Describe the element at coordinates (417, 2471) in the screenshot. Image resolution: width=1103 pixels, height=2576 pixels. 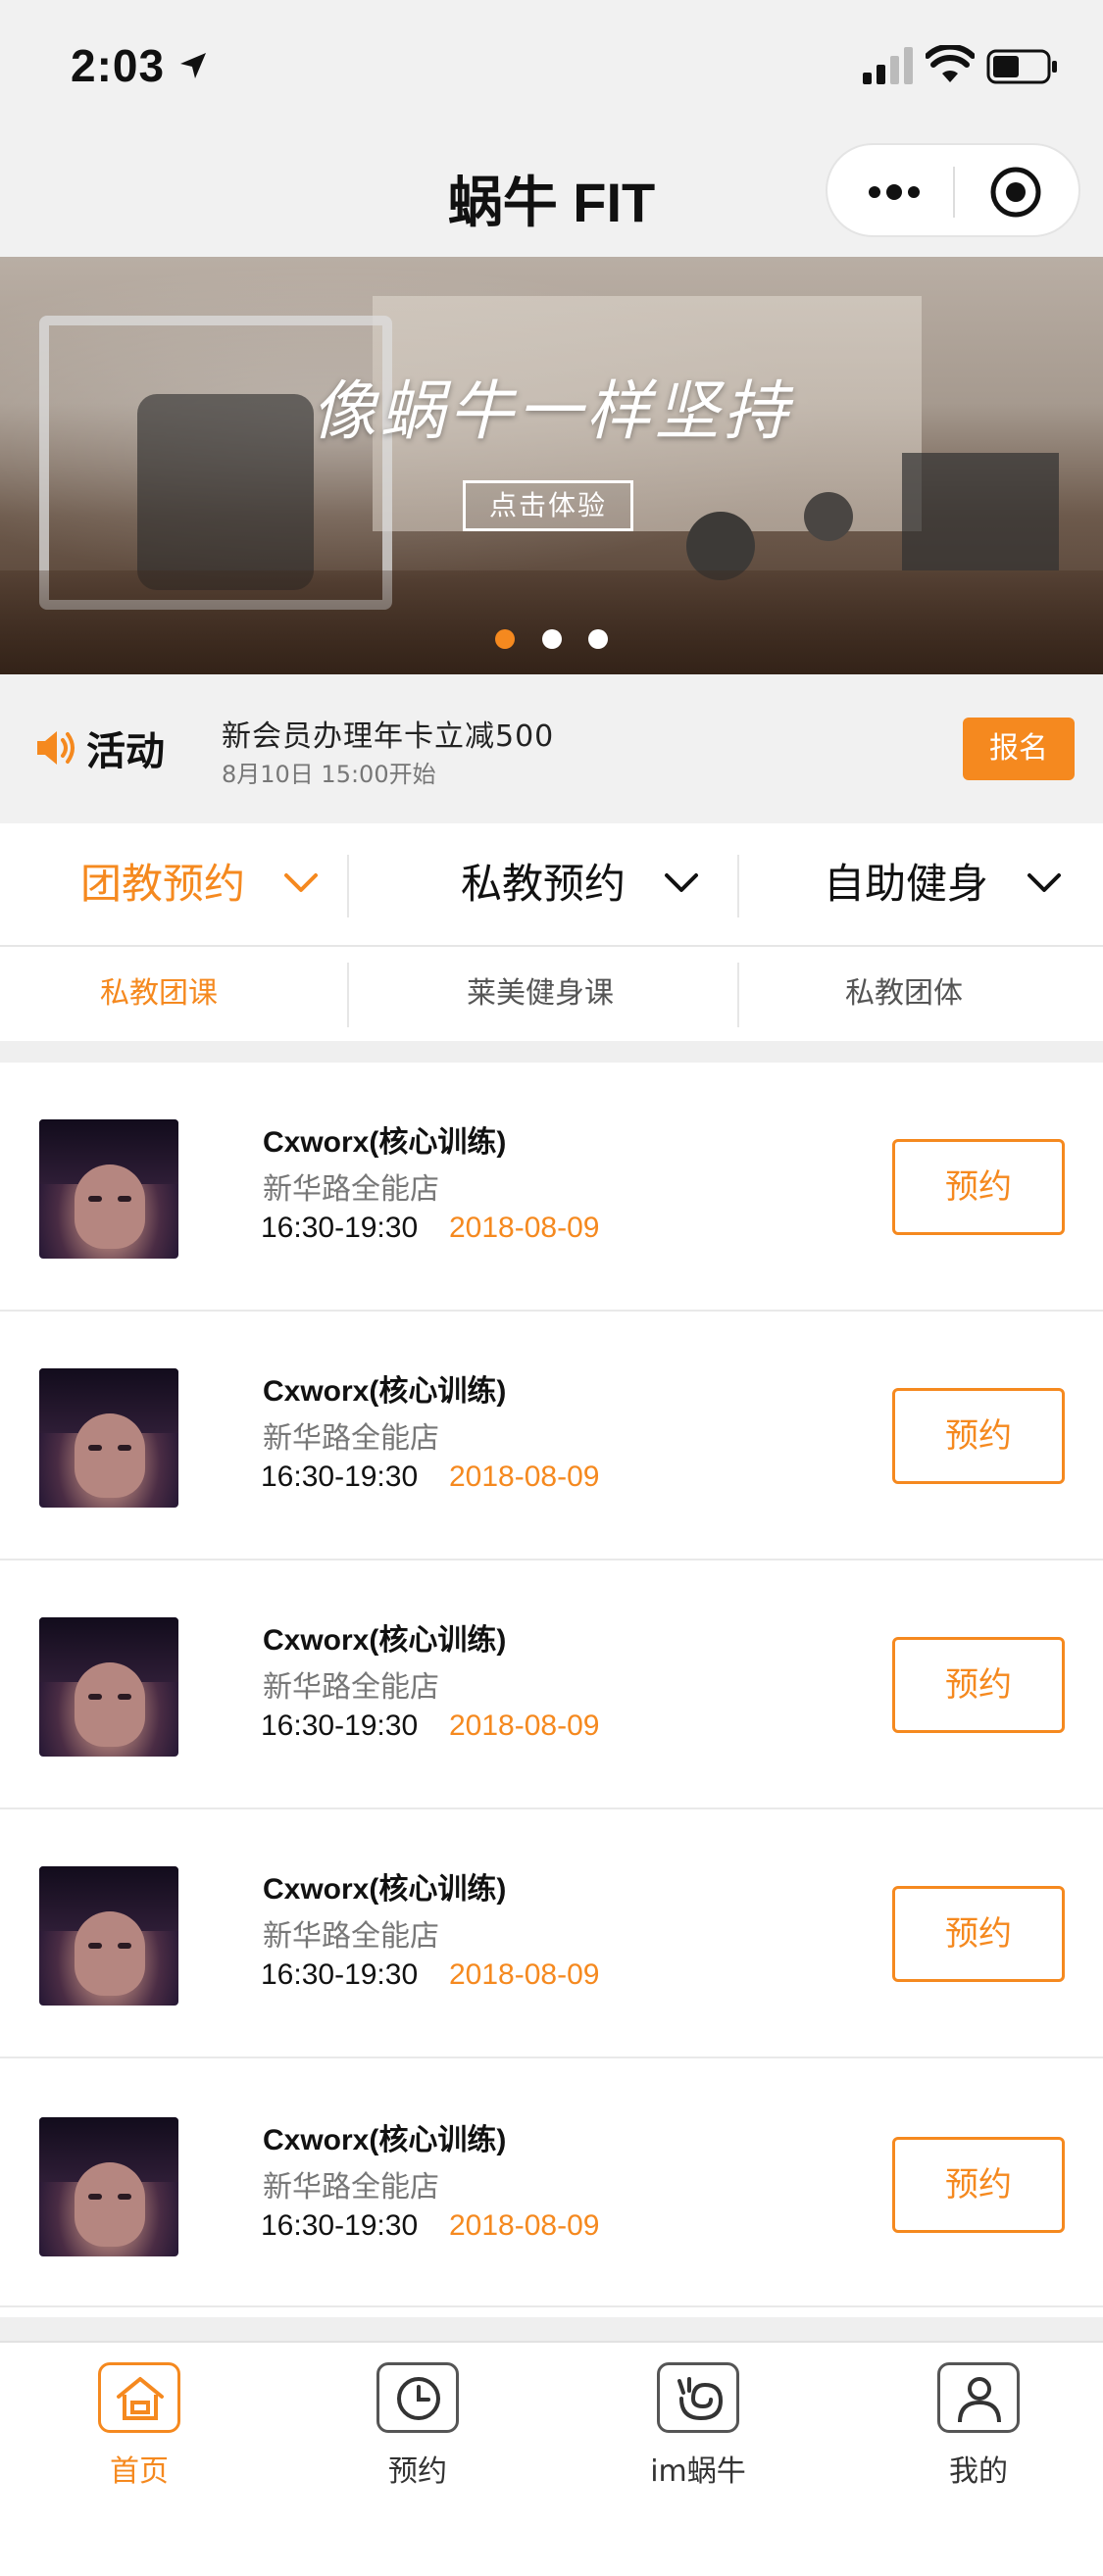
I see `tabbar-label: 预约` at that location.